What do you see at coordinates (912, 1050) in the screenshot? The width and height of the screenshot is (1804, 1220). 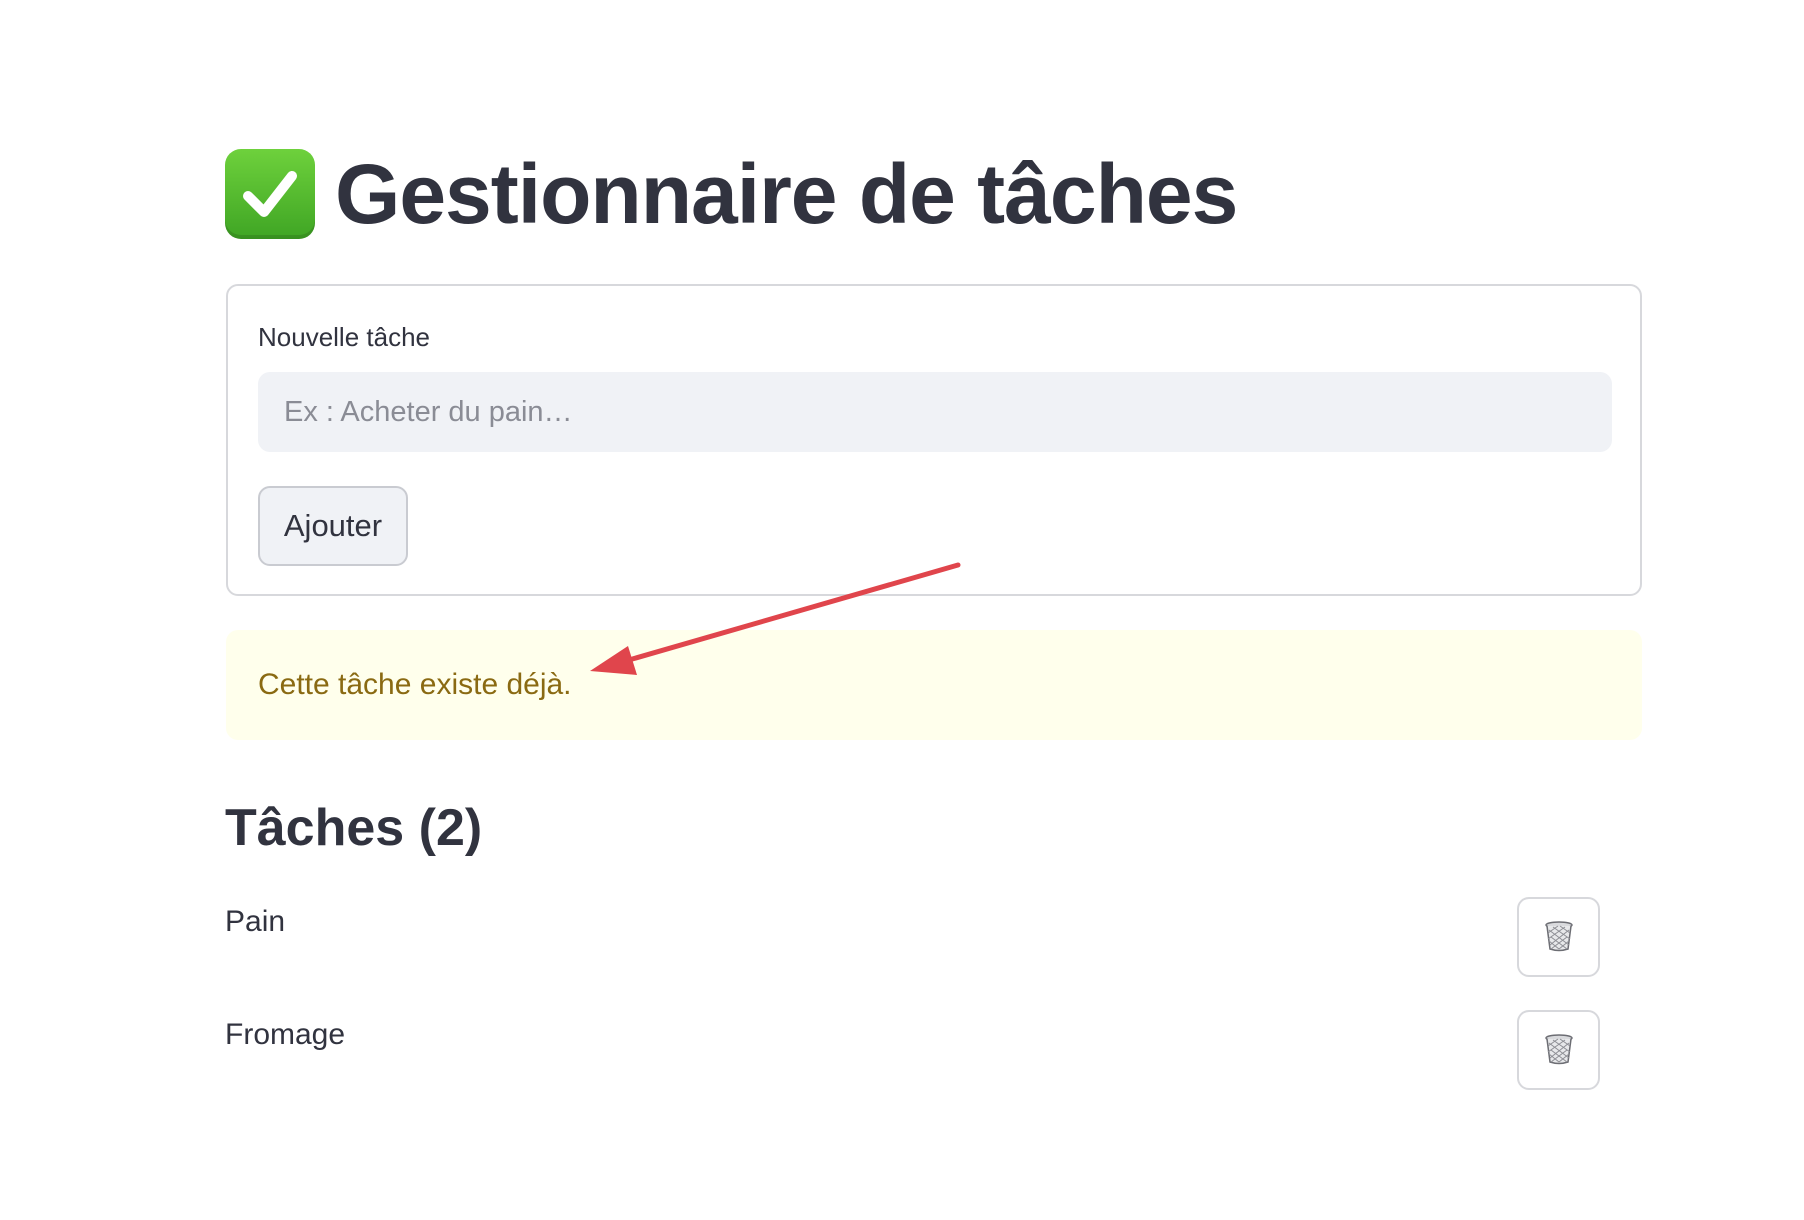 I see `task-row: Fromage` at bounding box center [912, 1050].